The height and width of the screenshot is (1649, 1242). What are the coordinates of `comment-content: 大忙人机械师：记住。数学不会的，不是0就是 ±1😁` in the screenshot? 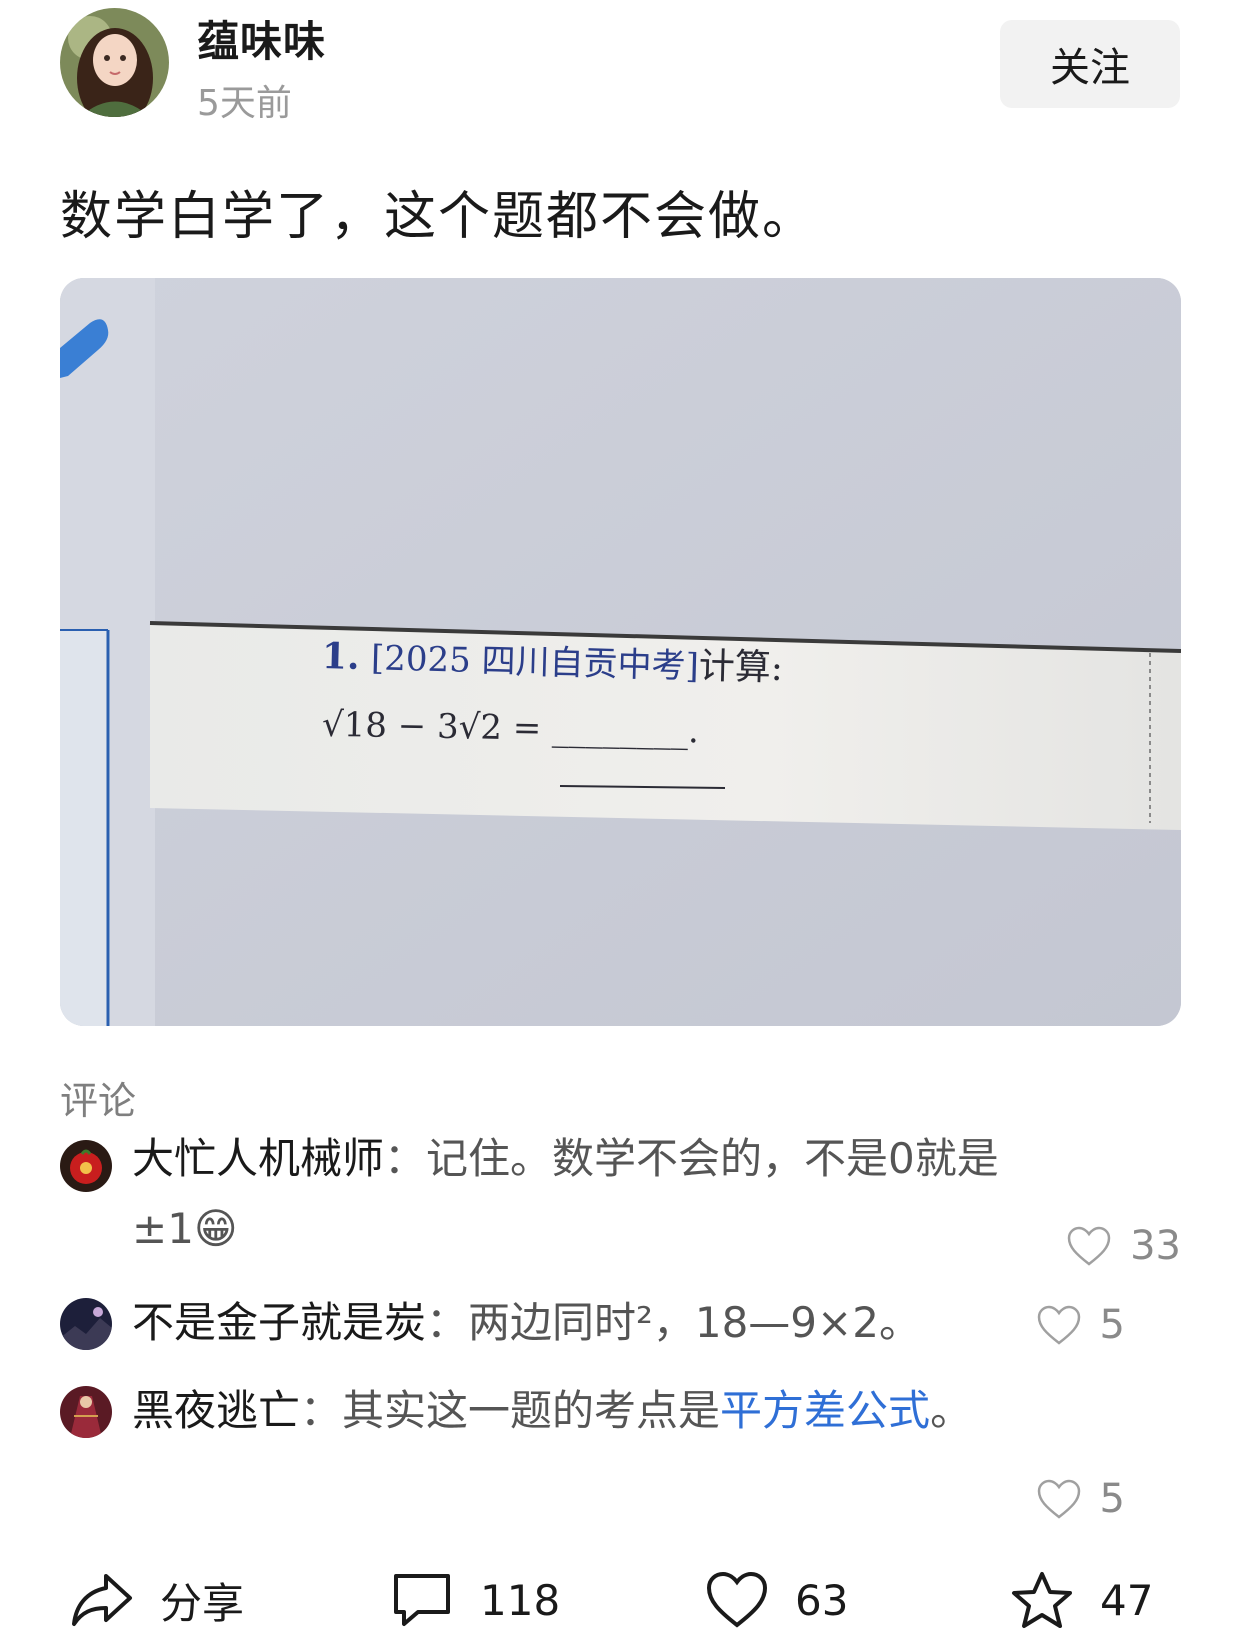 It's located at (602, 1194).